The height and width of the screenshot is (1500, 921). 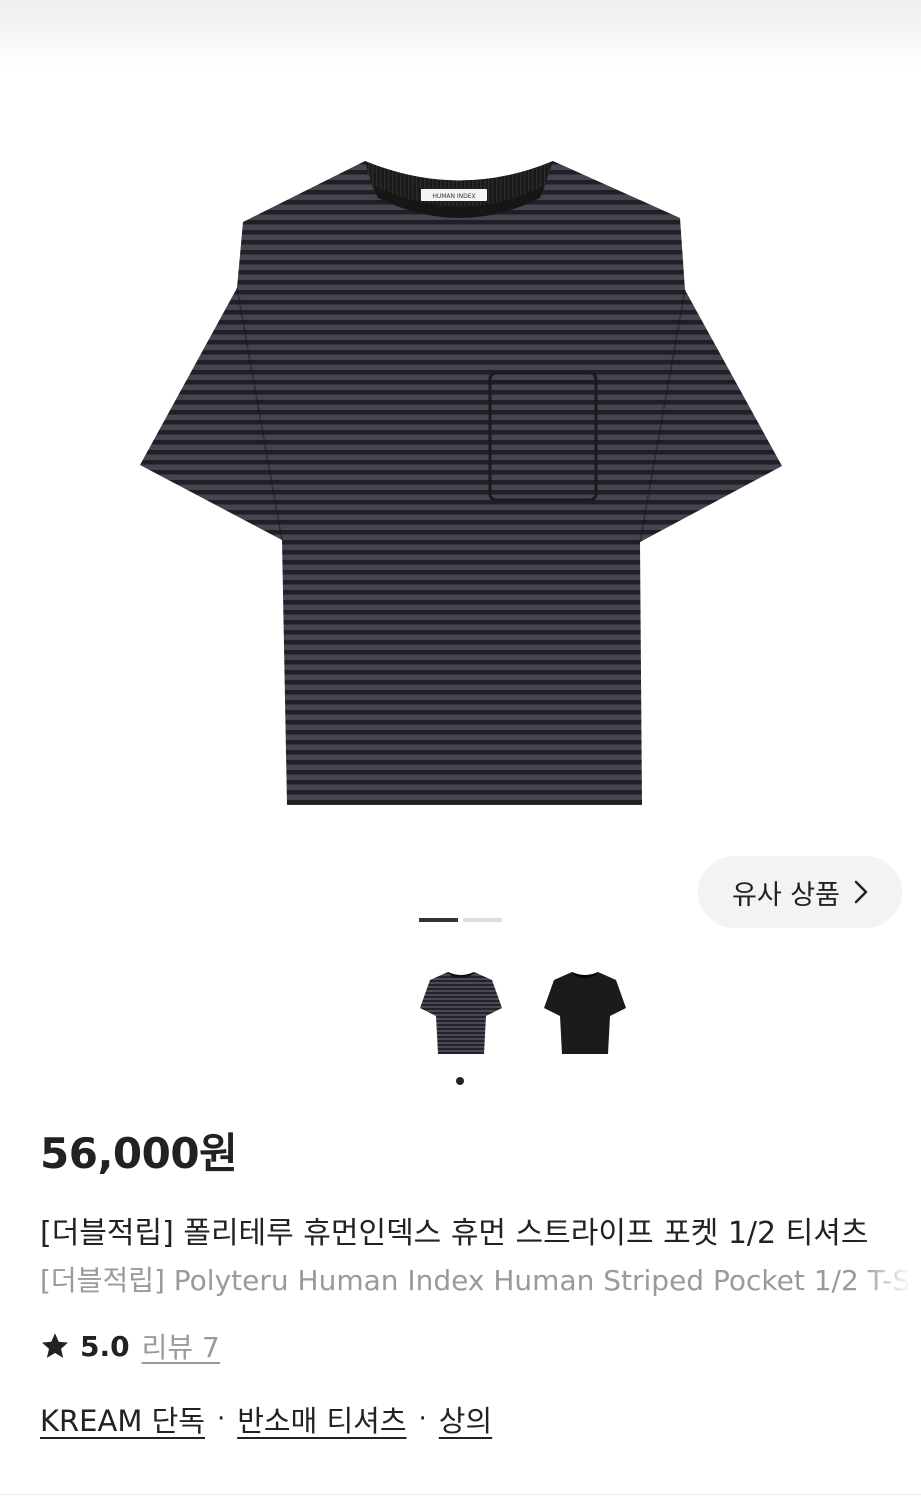 I want to click on chevron-right-icon, so click(x=861, y=892).